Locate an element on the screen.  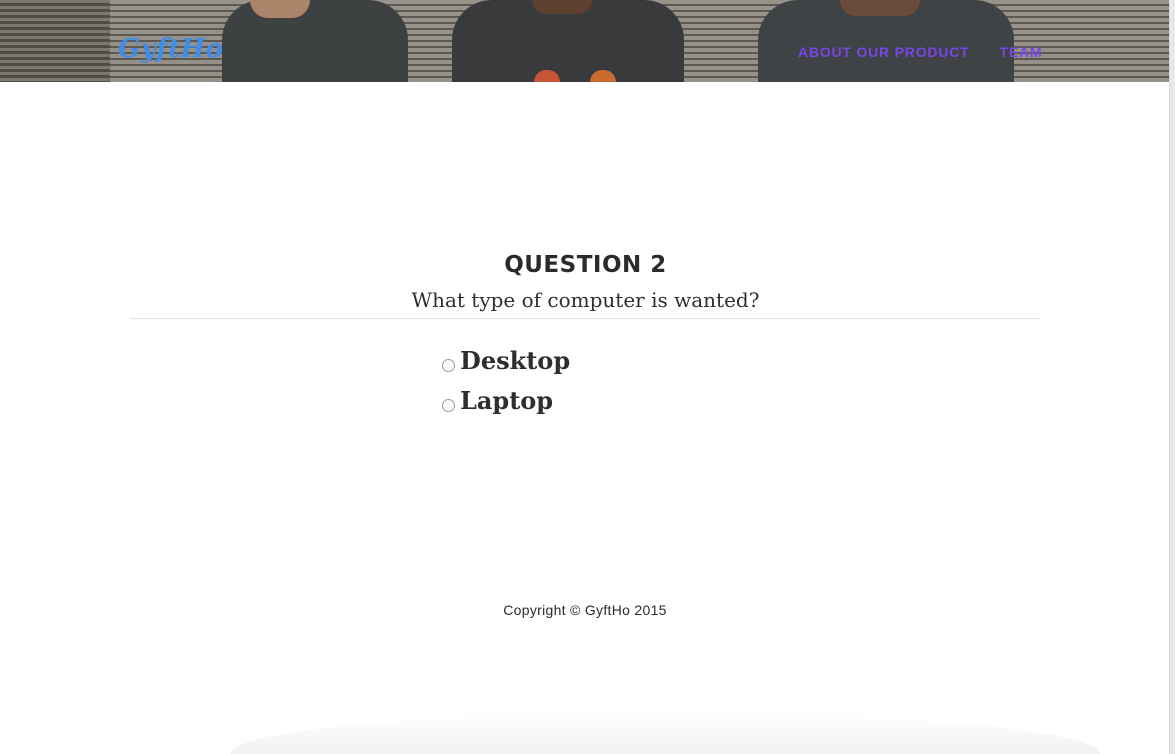
option-desktop: Desktop is located at coordinates (506, 360).